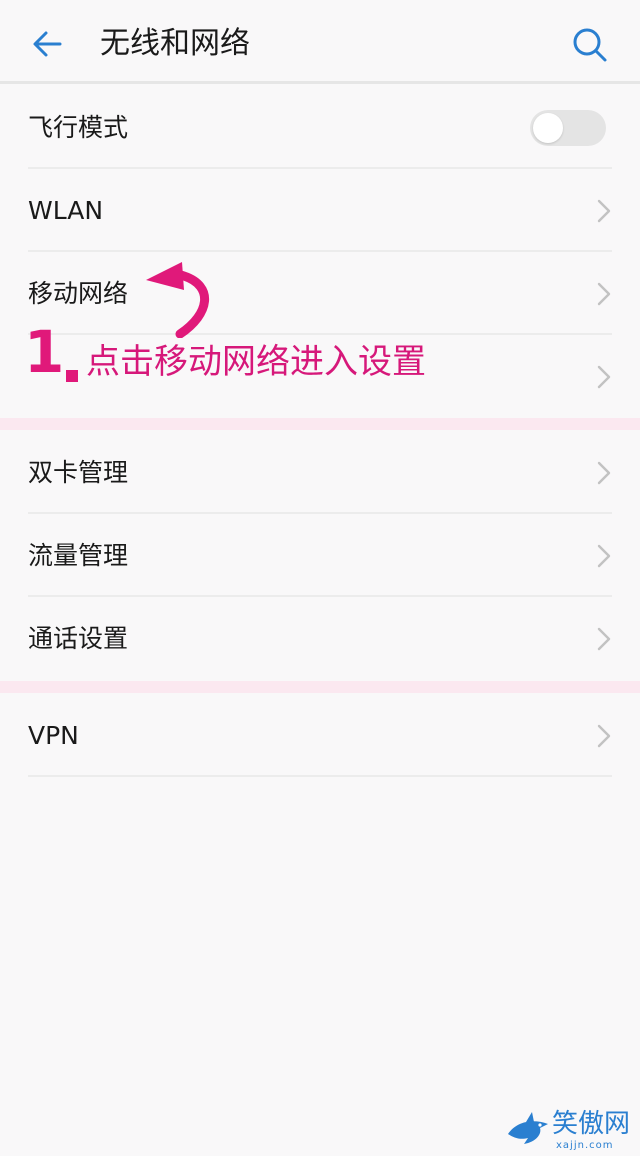 Image resolution: width=640 pixels, height=1156 pixels. I want to click on airplane-mode-toggle, so click(568, 128).